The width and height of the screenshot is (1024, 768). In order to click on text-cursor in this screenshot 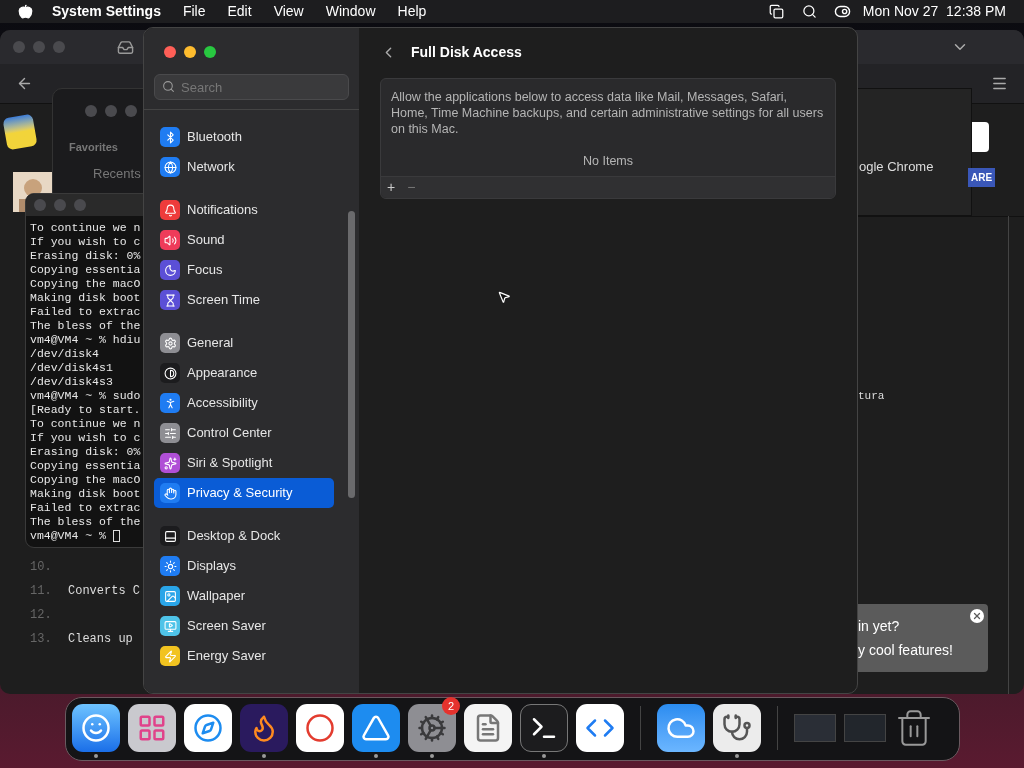, I will do `click(116, 536)`.